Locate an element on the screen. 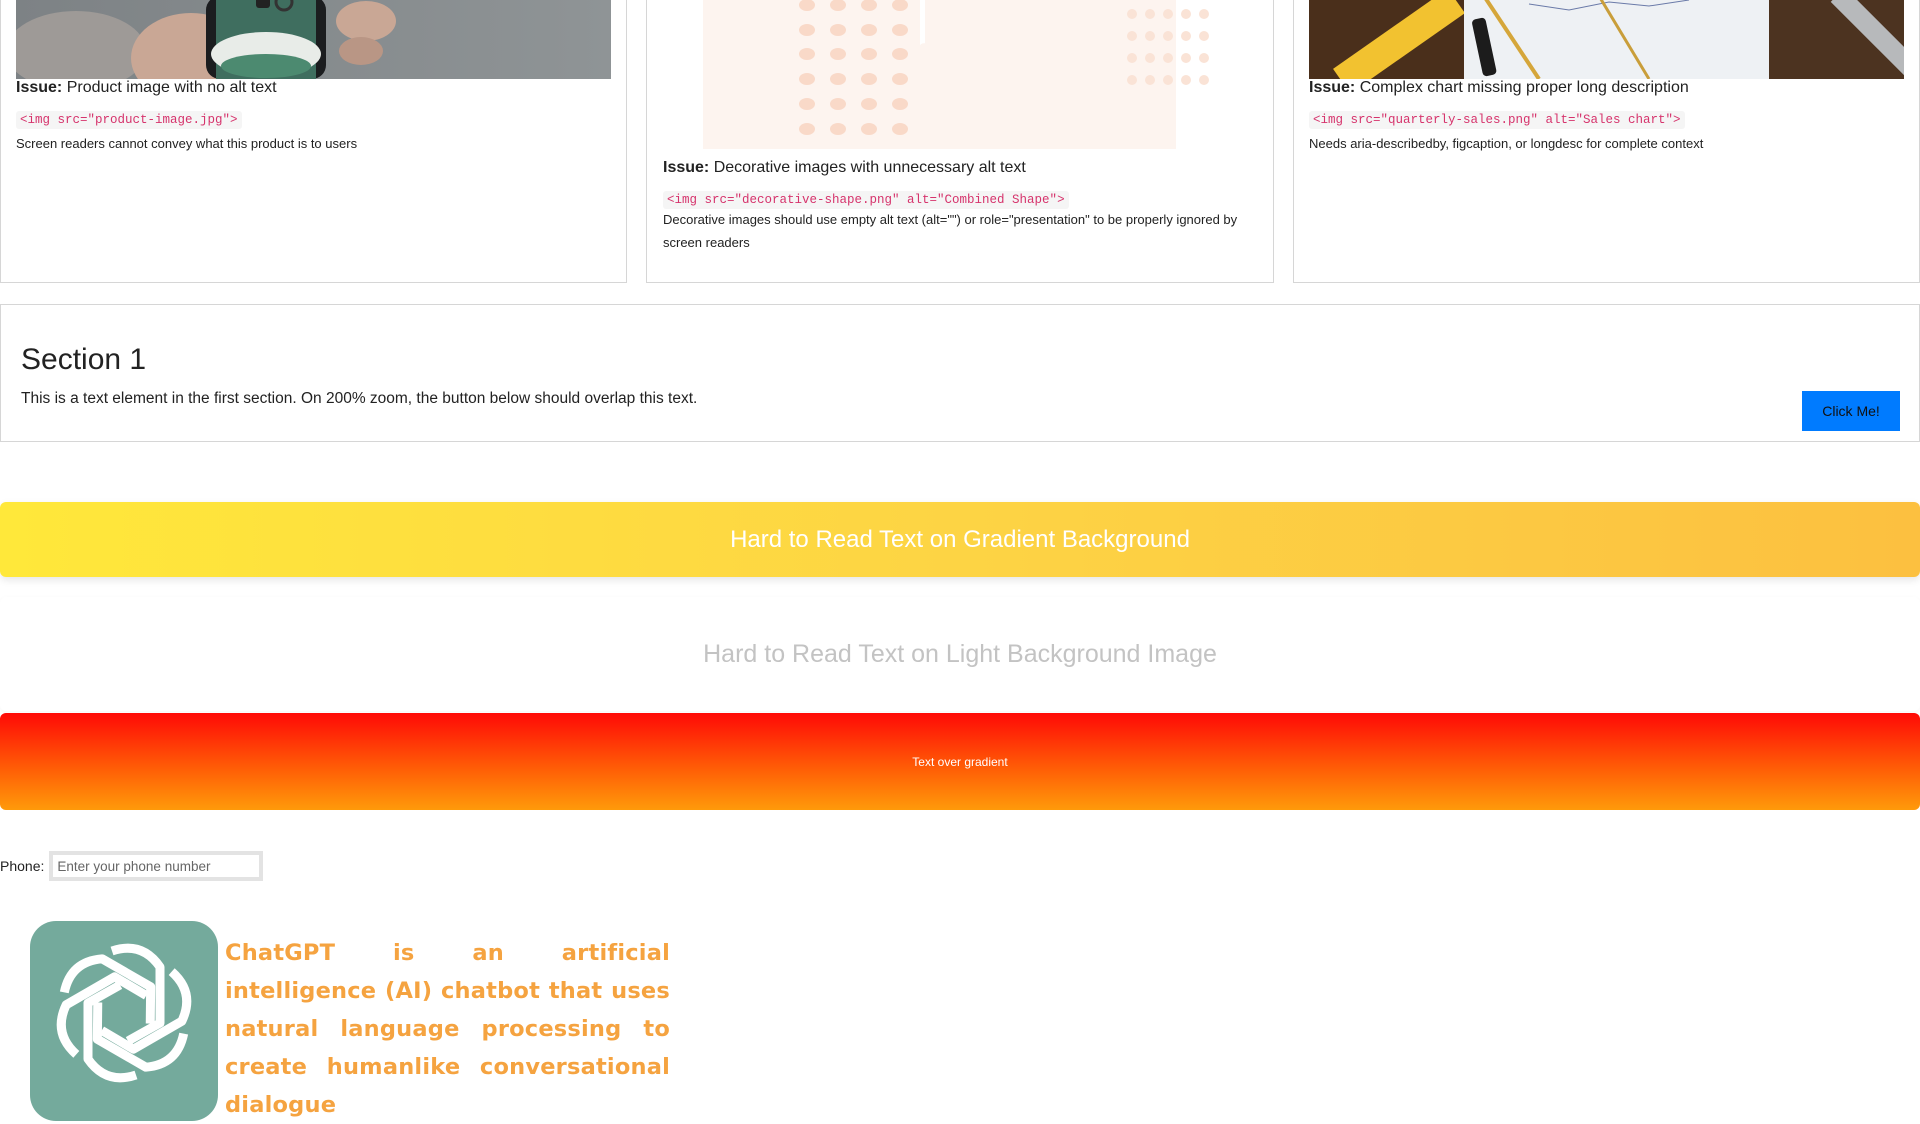 The width and height of the screenshot is (1920, 1124). issue-line: Issue: Product image with no alt text is located at coordinates (146, 88).